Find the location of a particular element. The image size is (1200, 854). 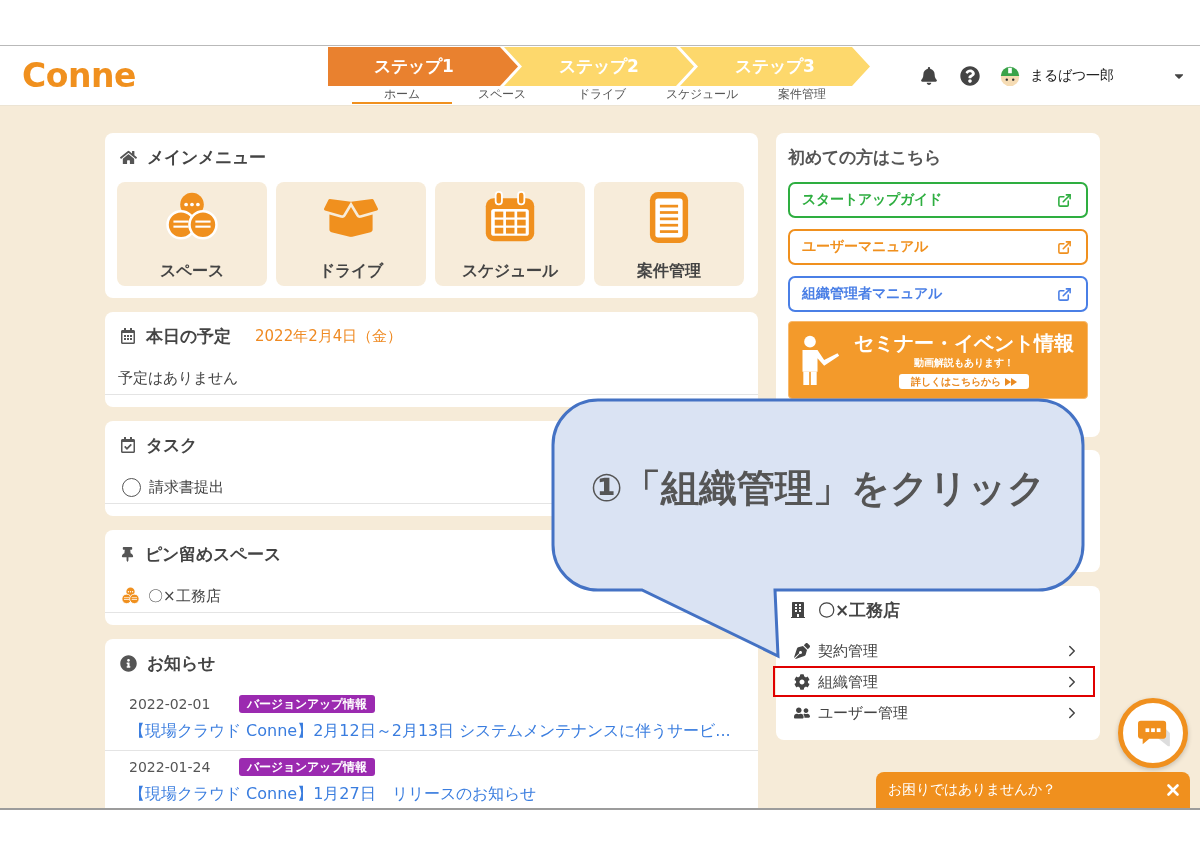

news-link: 【現場クラウド Conne】1月27日 リリースのお知らせ is located at coordinates (332, 794).